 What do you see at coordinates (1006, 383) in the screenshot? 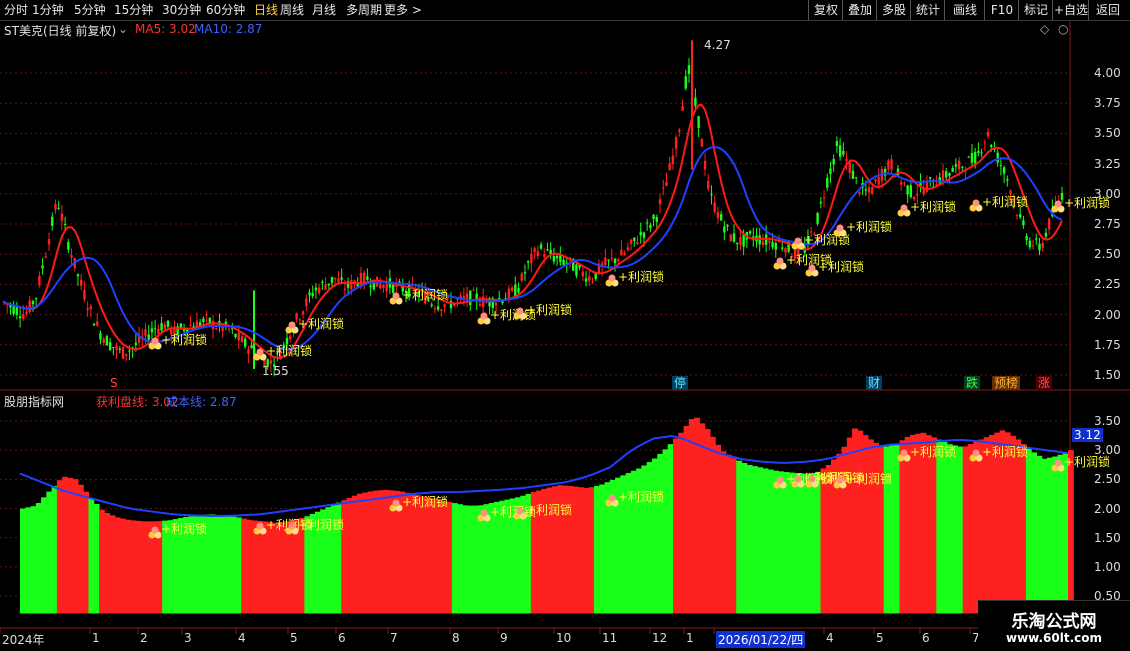
I see `marker-forecast: 预榜` at bounding box center [1006, 383].